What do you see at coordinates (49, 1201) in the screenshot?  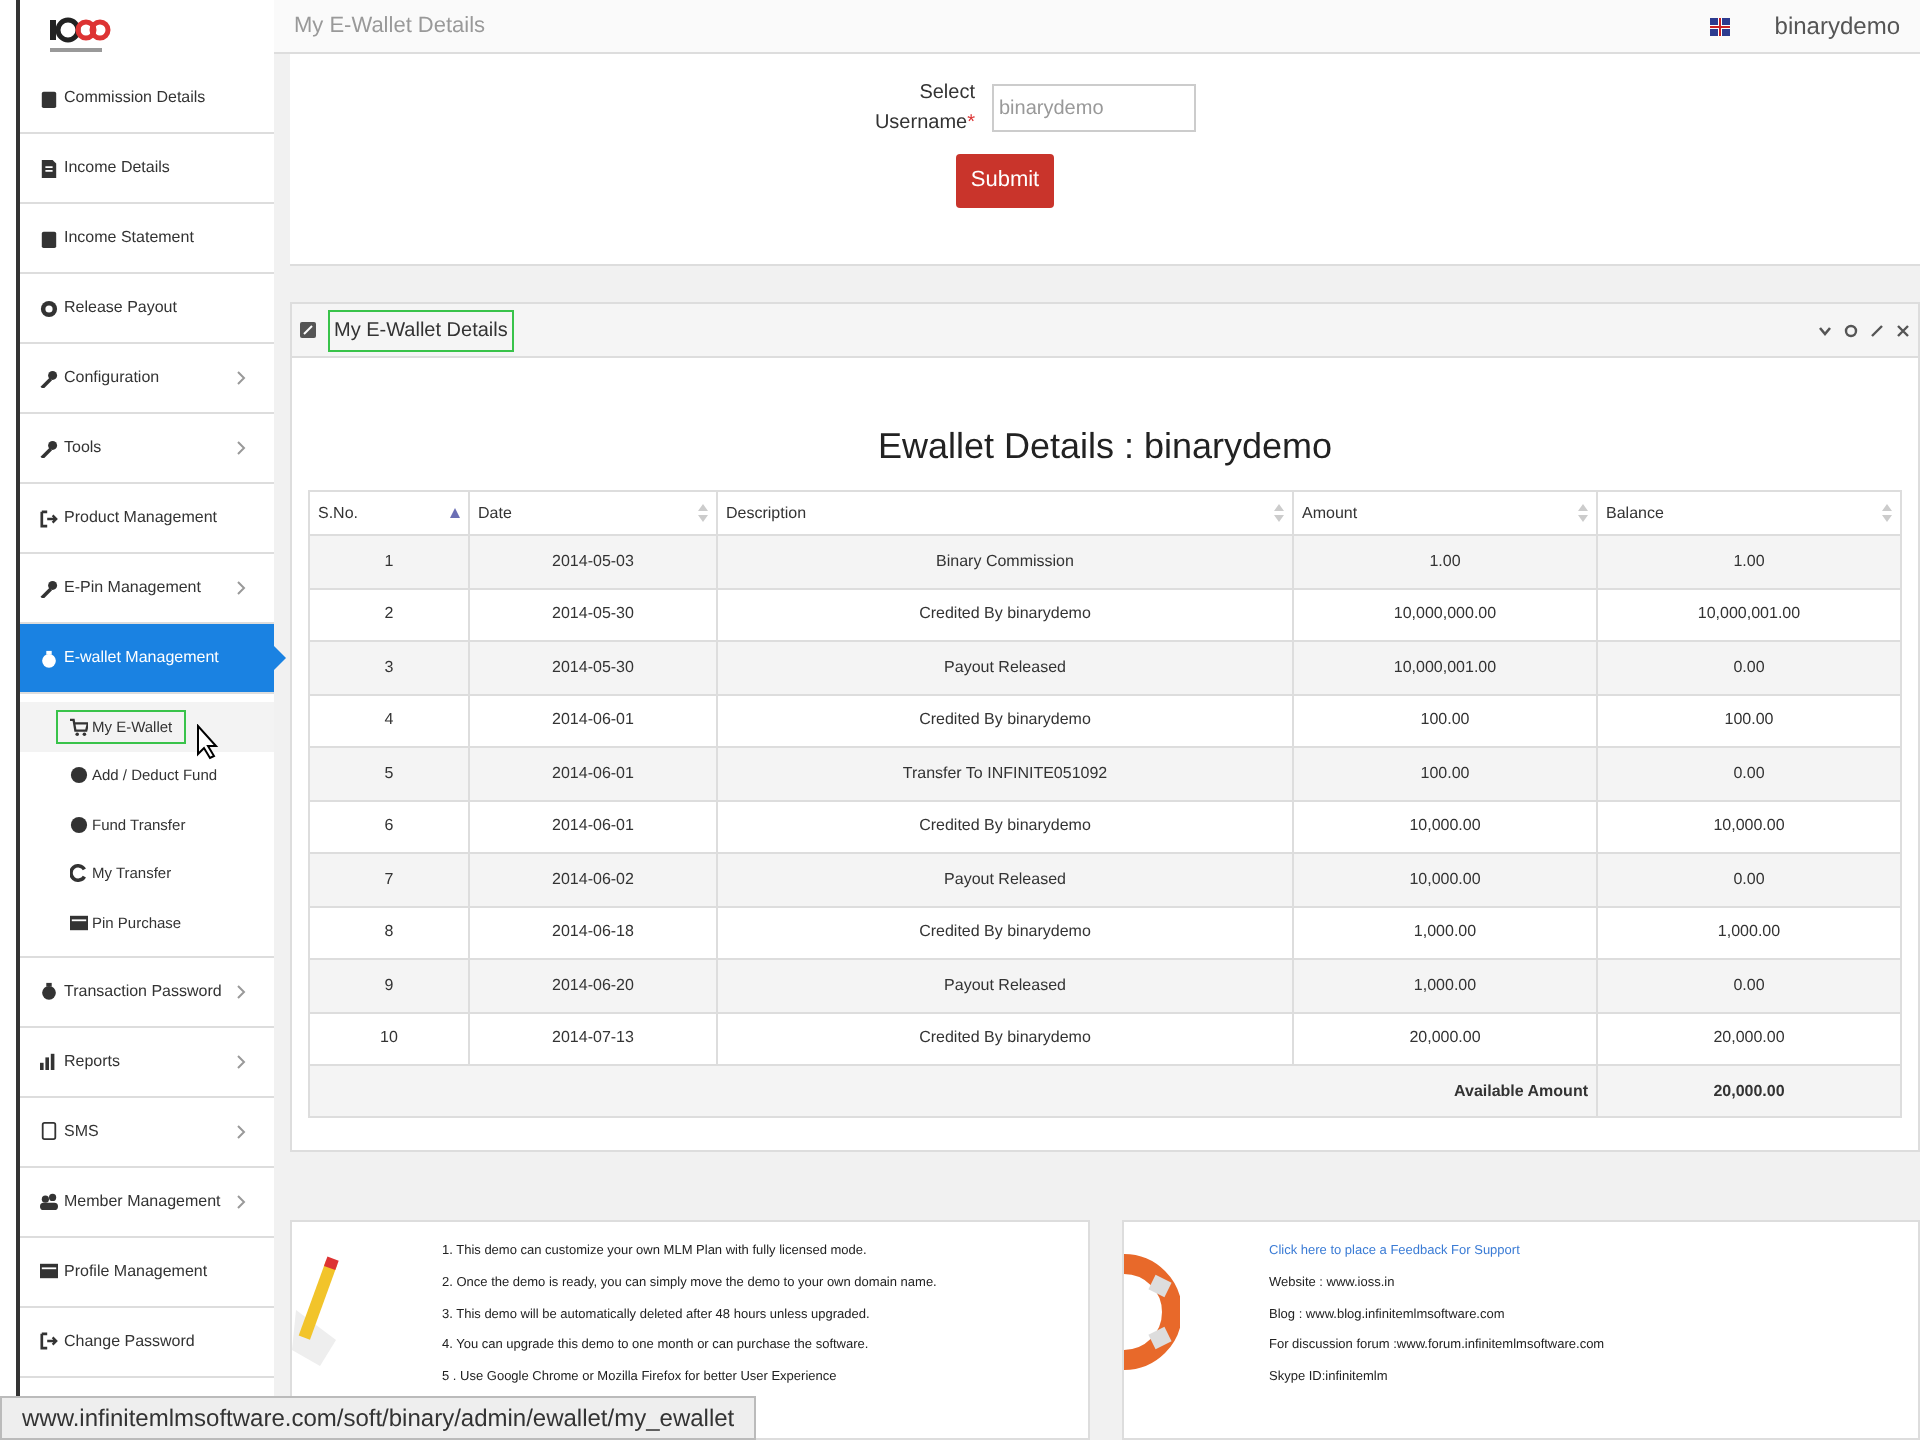 I see `users-icon` at bounding box center [49, 1201].